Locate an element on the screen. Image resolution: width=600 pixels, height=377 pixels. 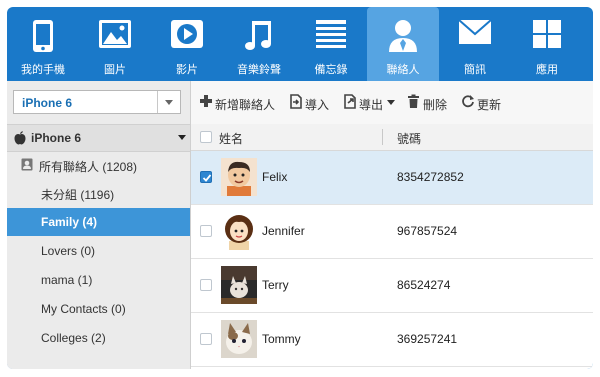
import-label: 導入 is located at coordinates (317, 105).